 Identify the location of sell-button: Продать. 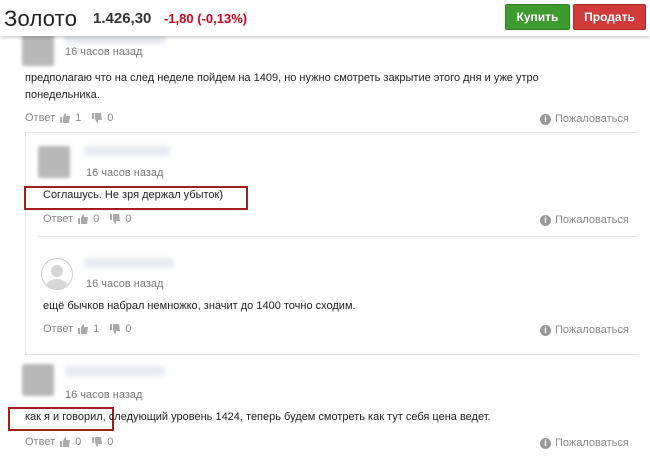
(609, 17).